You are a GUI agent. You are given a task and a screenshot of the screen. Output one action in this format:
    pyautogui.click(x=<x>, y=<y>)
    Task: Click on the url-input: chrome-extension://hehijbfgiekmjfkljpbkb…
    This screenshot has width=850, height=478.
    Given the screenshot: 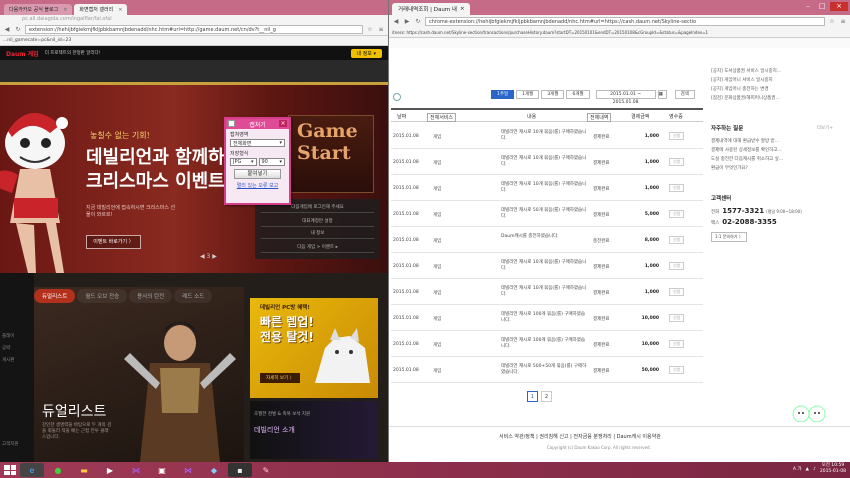 What is the action you would take?
    pyautogui.click(x=625, y=21)
    